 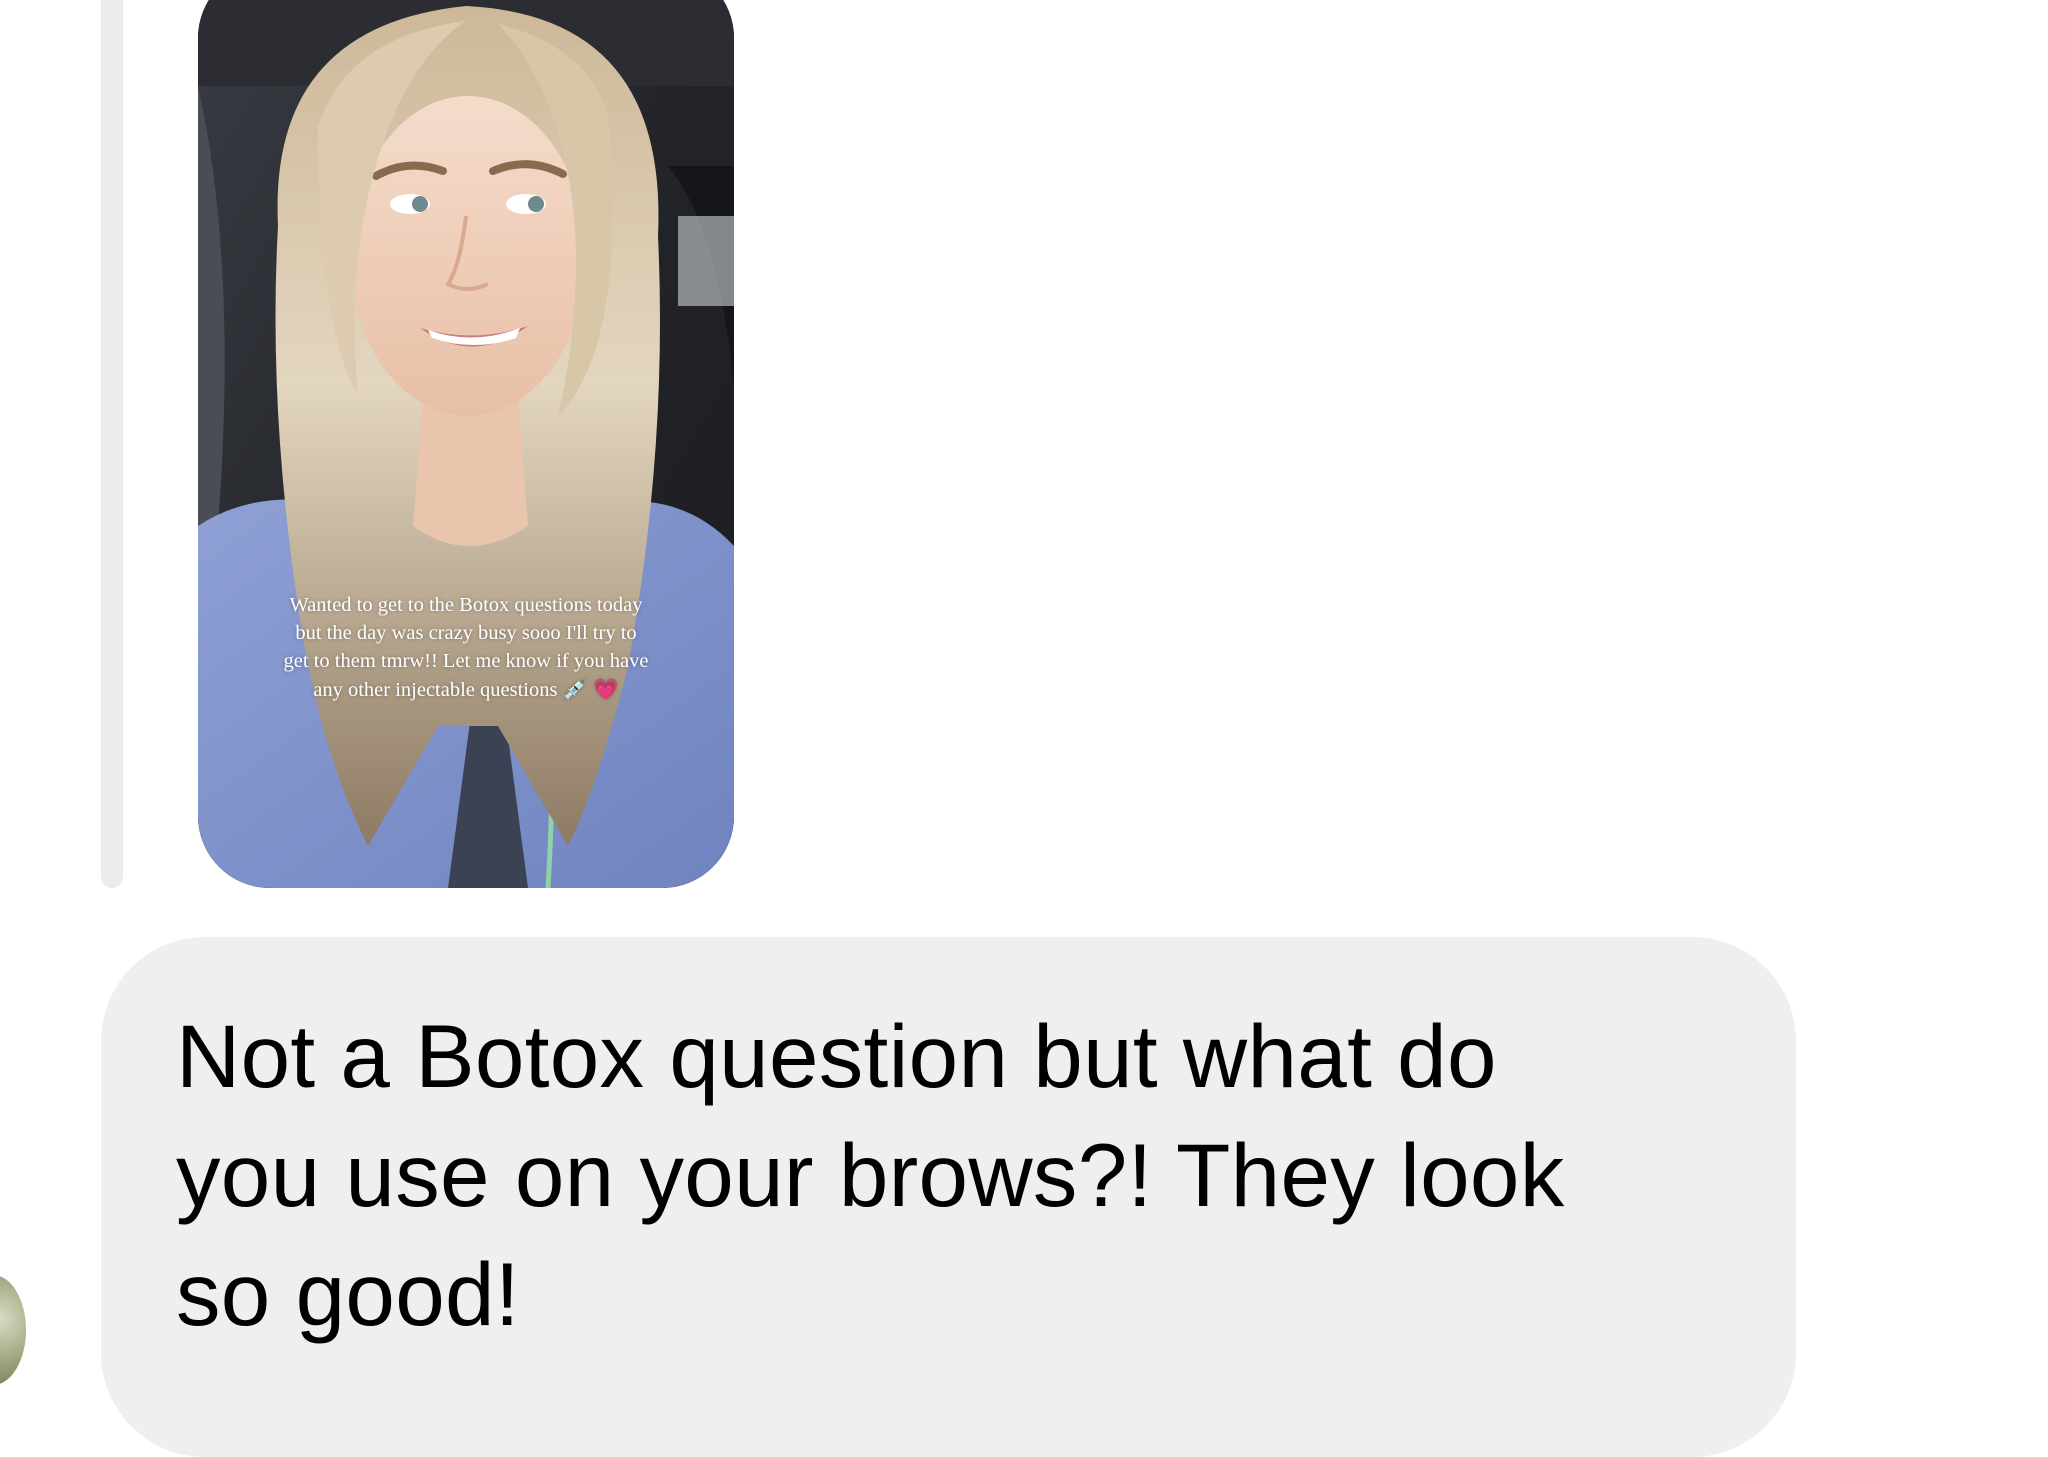 What do you see at coordinates (575, 690) in the screenshot?
I see `syringe-emoji: 💉` at bounding box center [575, 690].